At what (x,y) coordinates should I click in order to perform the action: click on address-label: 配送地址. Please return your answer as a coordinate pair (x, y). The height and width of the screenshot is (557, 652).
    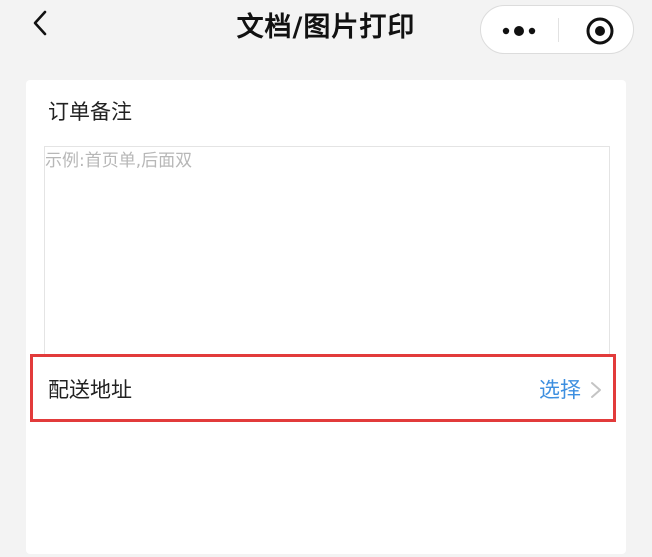
    Looking at the image, I should click on (90, 390).